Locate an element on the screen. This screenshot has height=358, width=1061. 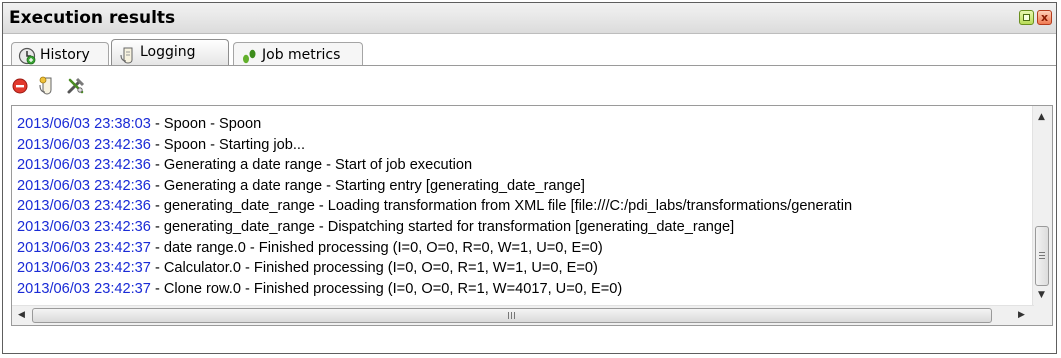
tab-history-label: History is located at coordinates (65, 55).